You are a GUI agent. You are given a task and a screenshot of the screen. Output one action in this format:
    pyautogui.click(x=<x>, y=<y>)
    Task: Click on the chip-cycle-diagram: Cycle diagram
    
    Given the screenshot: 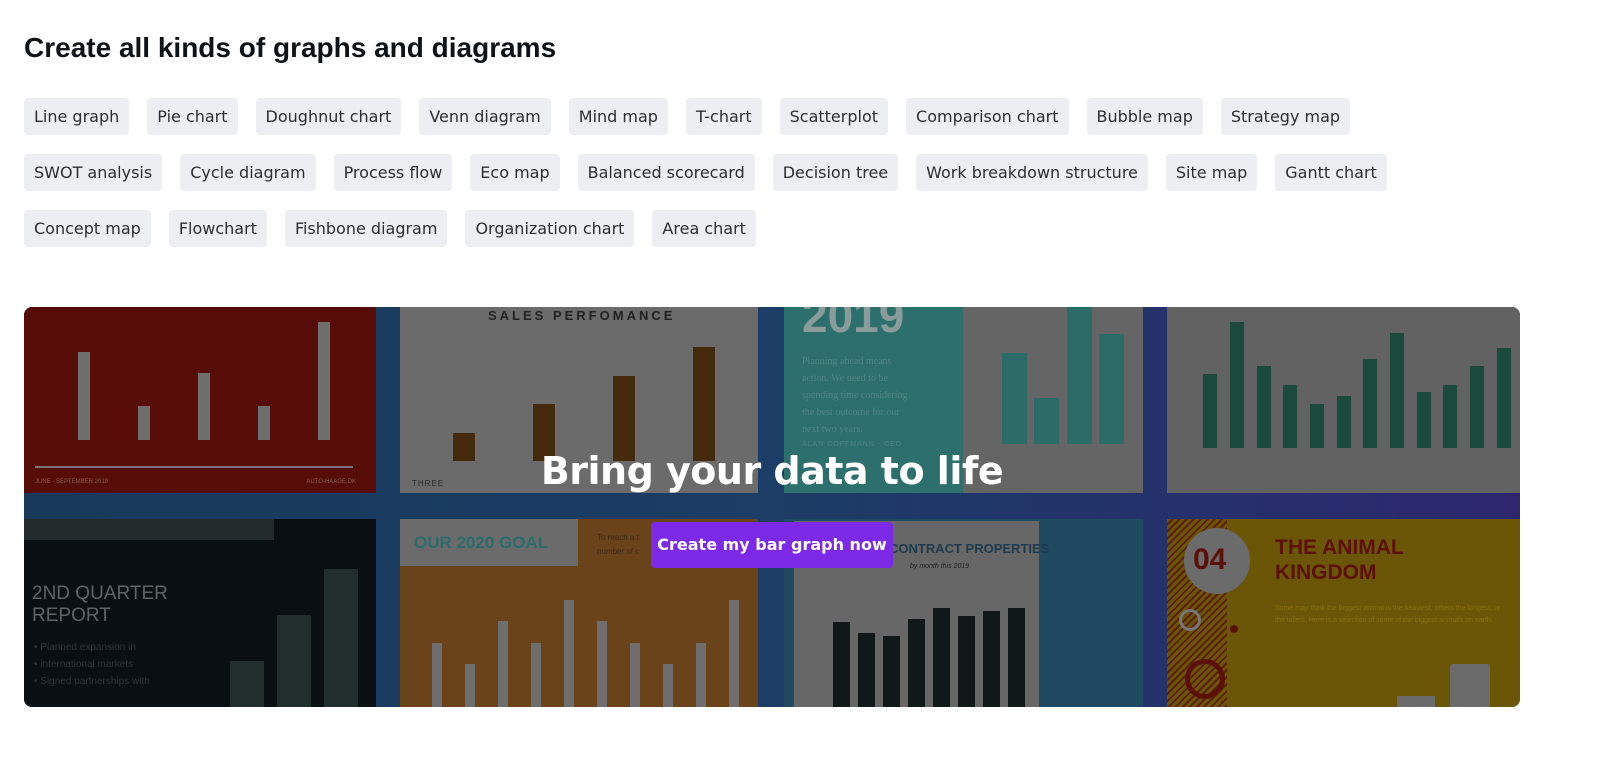 What is the action you would take?
    pyautogui.click(x=248, y=172)
    